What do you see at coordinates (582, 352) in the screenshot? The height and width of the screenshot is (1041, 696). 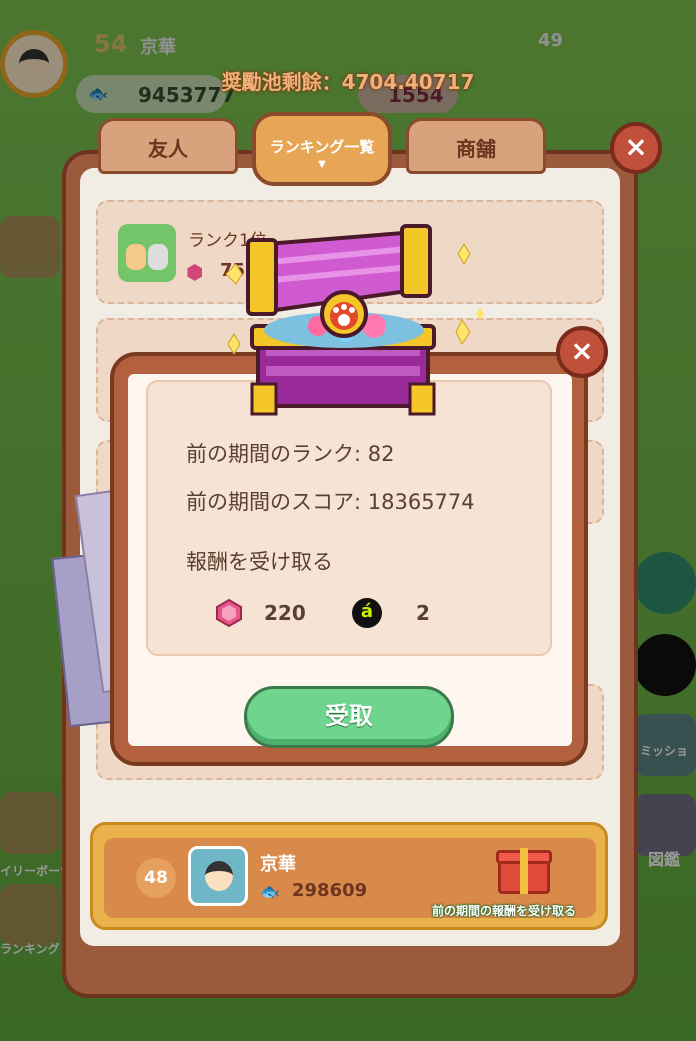 I see `dialog-close-button: ×` at bounding box center [582, 352].